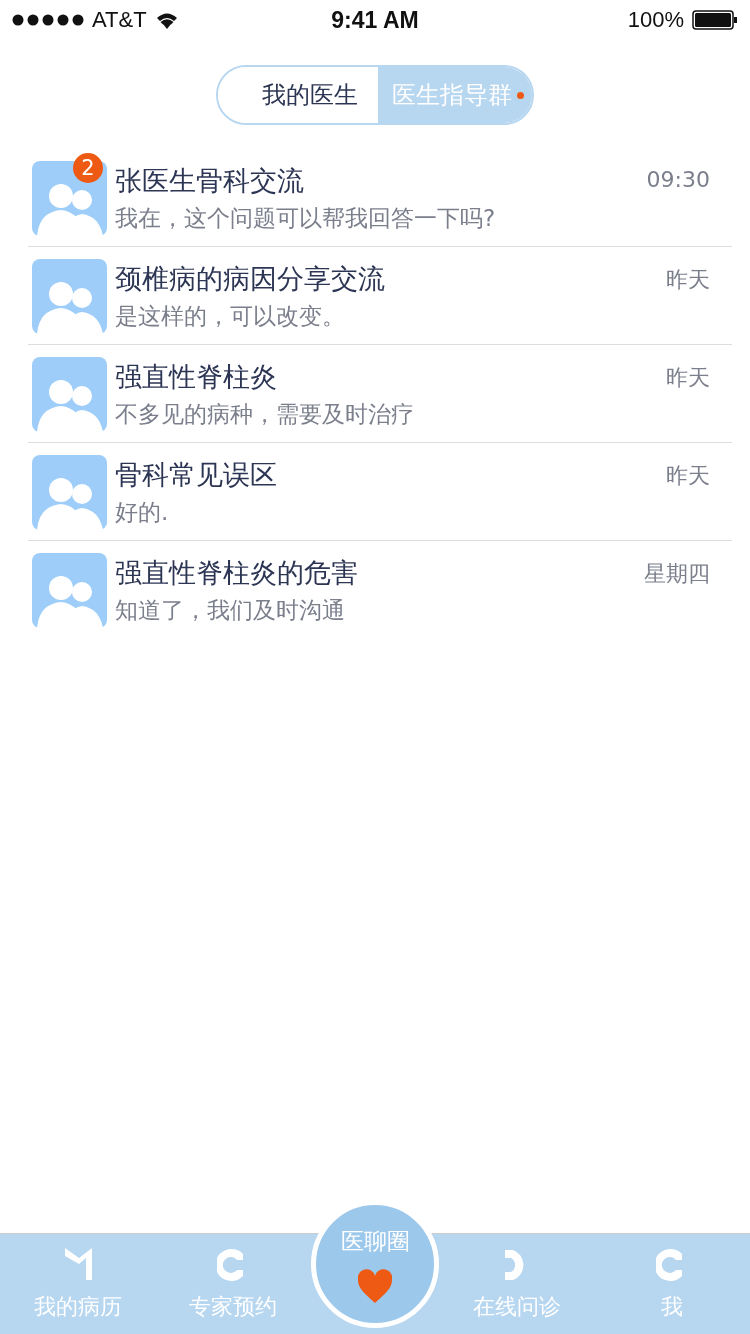 This screenshot has width=750, height=1334. I want to click on battery-percent: 100%, so click(655, 20).